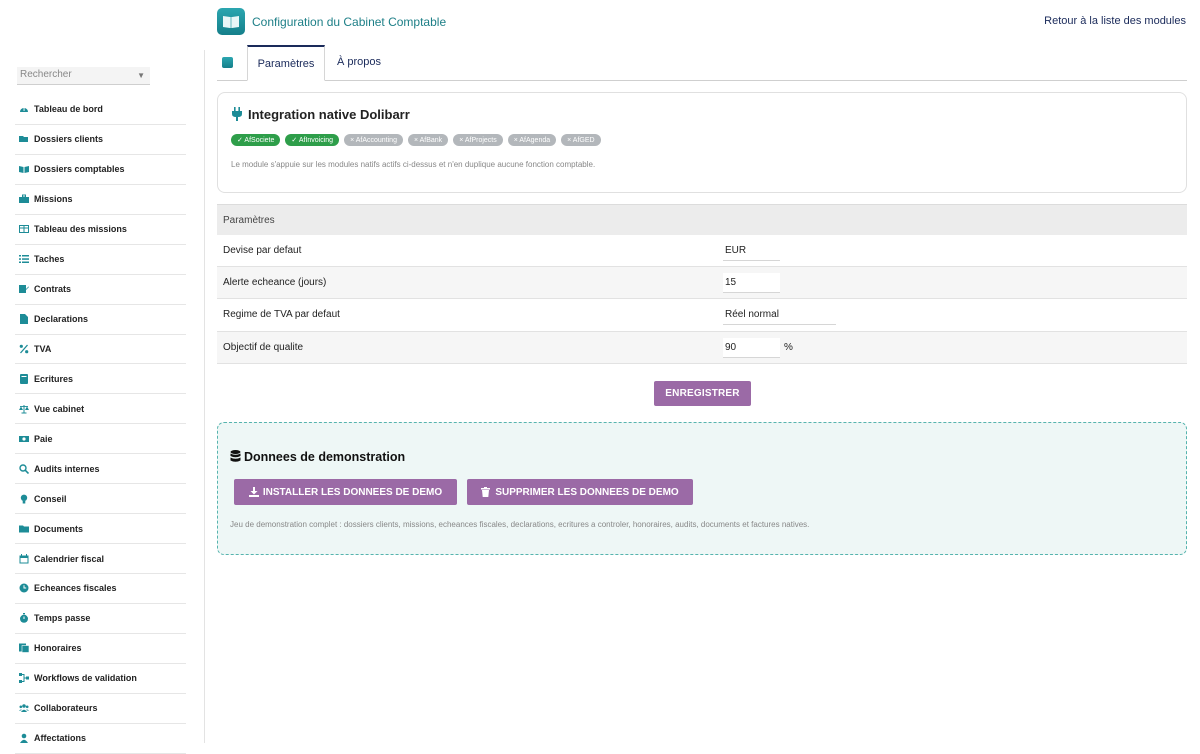 This screenshot has width=1200, height=754. Describe the element at coordinates (235, 456) in the screenshot. I see `database-icon` at that location.